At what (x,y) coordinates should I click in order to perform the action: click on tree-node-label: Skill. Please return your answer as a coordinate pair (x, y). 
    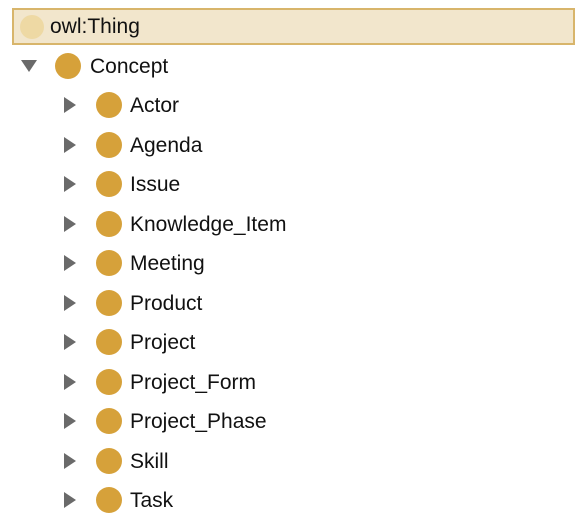
    Looking at the image, I should click on (149, 461).